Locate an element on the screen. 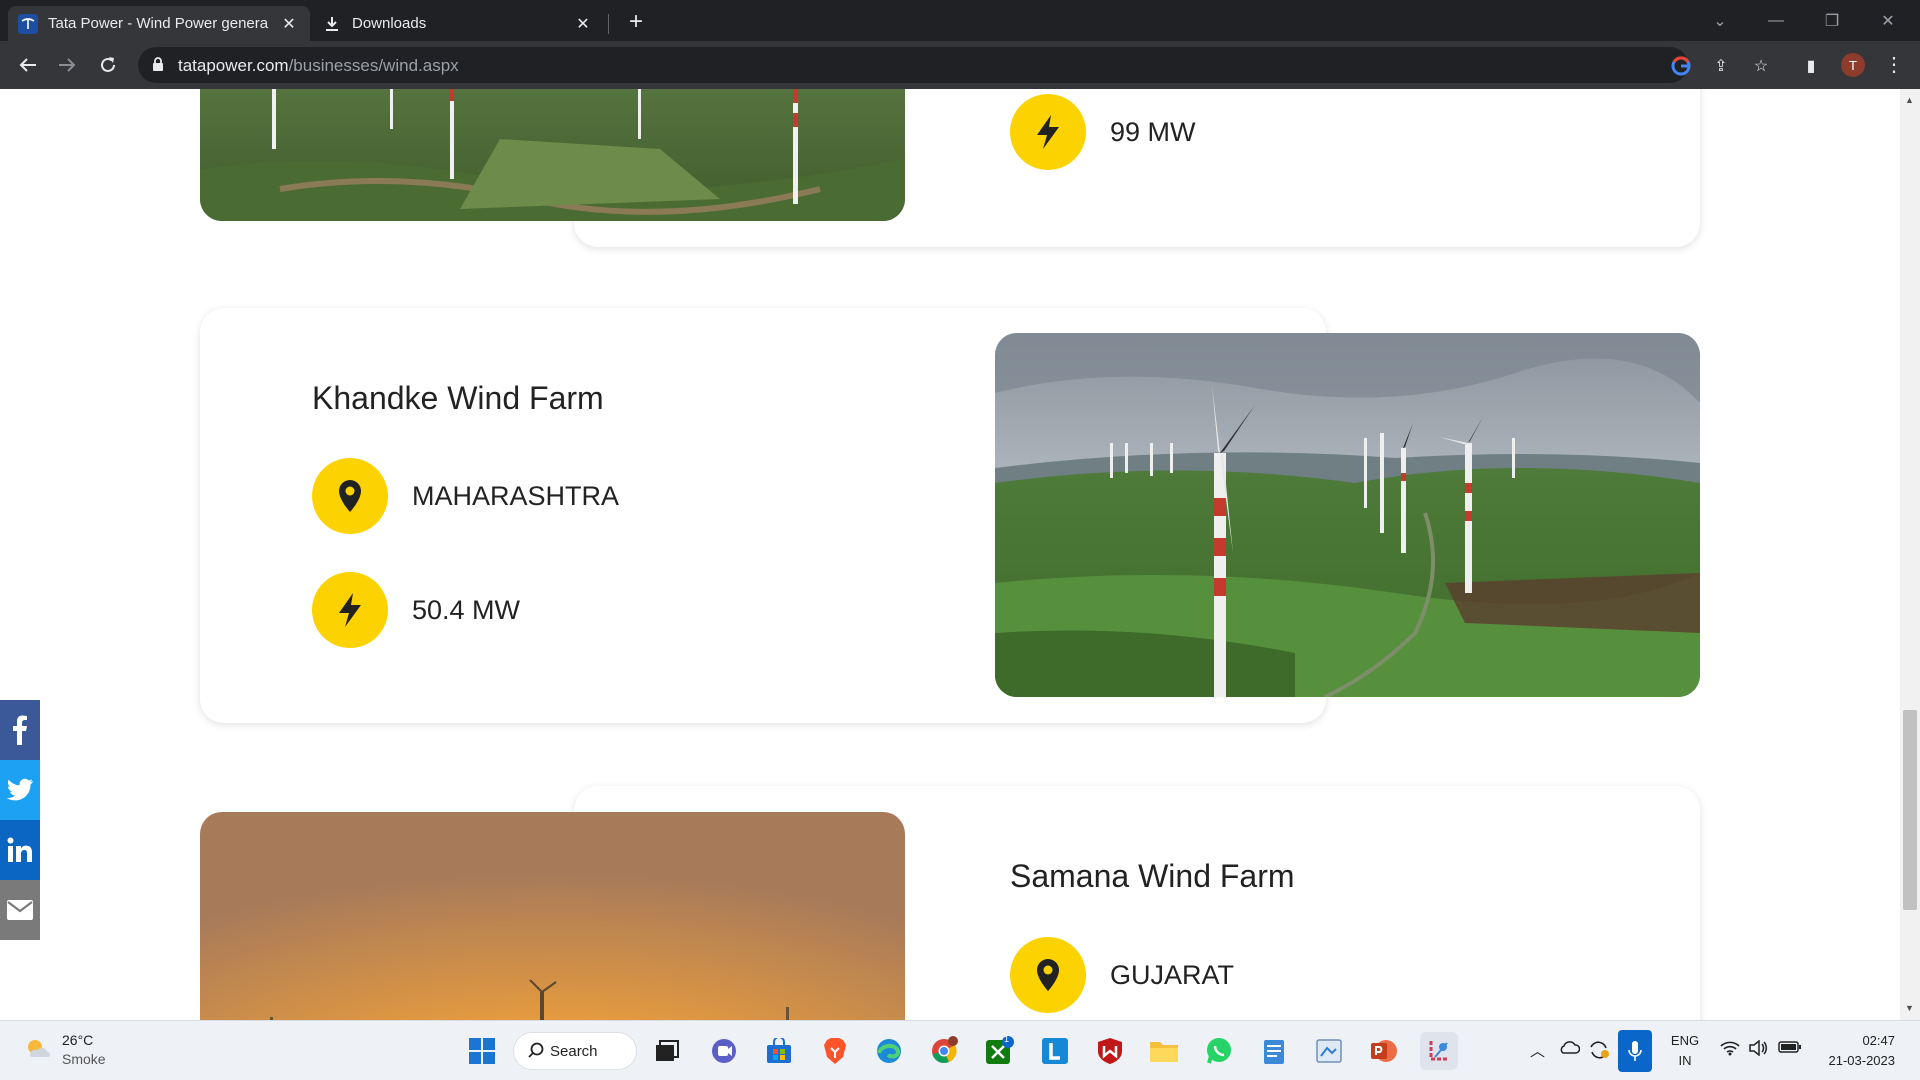  forward-arrow-icon is located at coordinates (67, 65).